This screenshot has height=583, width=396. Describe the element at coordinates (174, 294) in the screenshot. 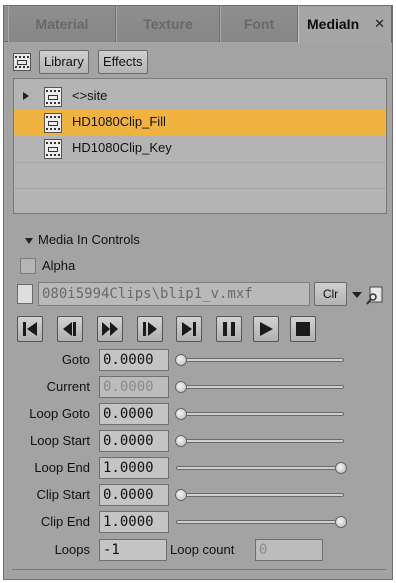

I see `file-path-input: 080i5994Clips\blip1_v.mxf` at that location.